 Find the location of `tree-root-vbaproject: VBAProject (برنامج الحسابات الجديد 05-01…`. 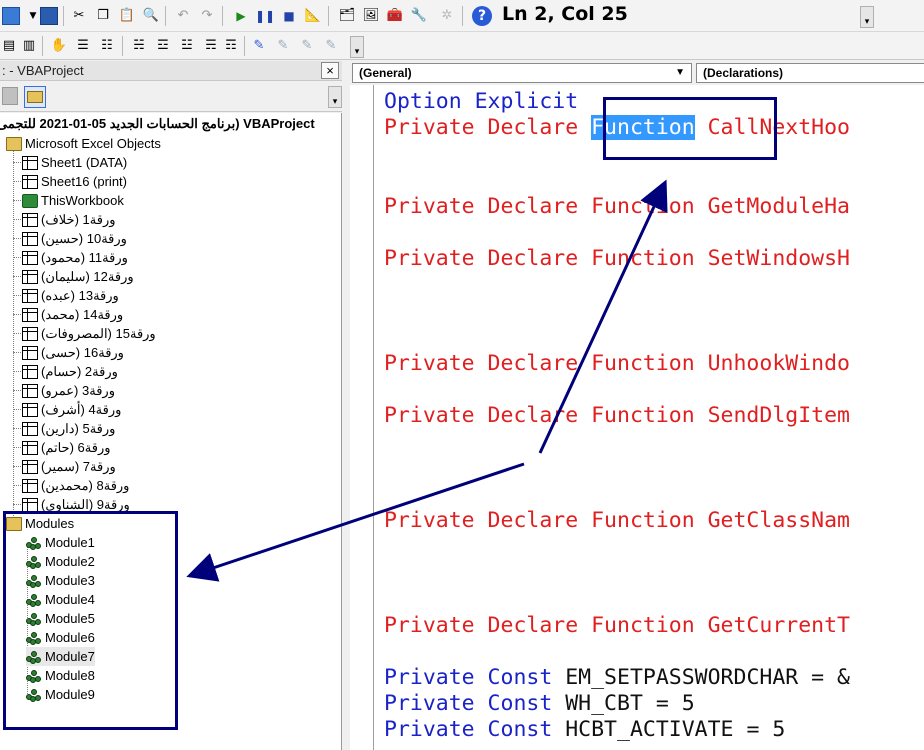

tree-root-vbaproject: VBAProject (برنامج الحسابات الجديد 05-01… is located at coordinates (170, 123).